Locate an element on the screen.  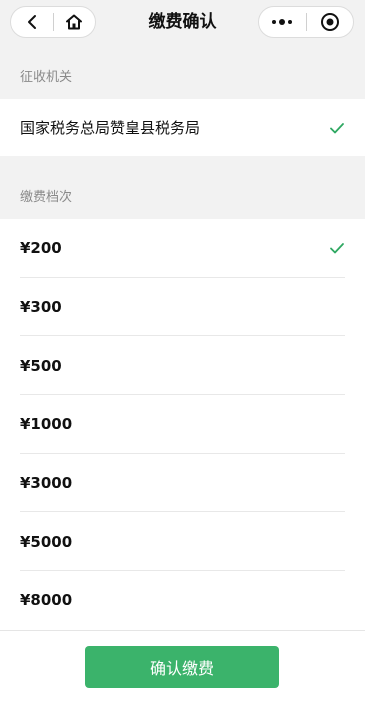
home-icon is located at coordinates (74, 22).